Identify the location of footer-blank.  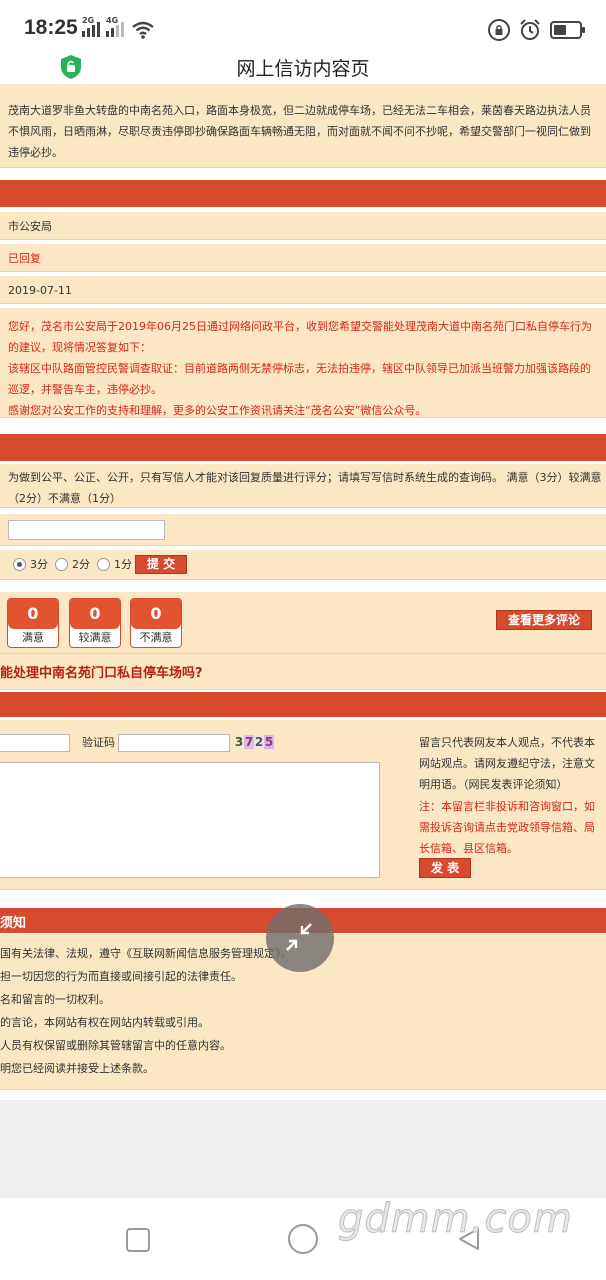
(303, 1149).